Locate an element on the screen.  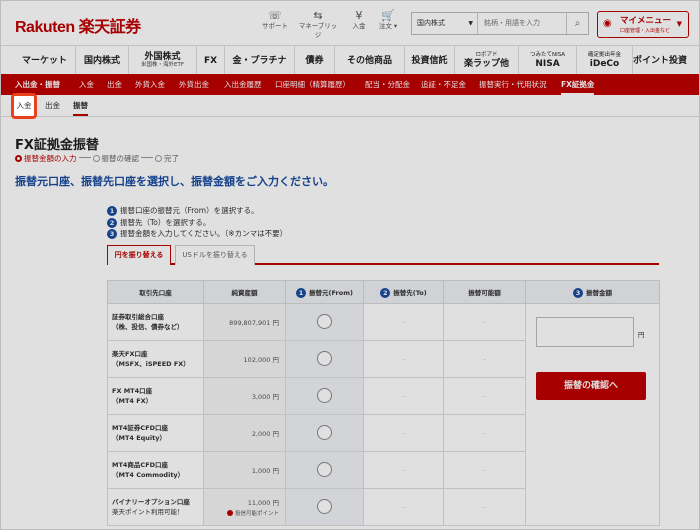
search-category-select: 国内株式 ▼ is located at coordinates (445, 23).